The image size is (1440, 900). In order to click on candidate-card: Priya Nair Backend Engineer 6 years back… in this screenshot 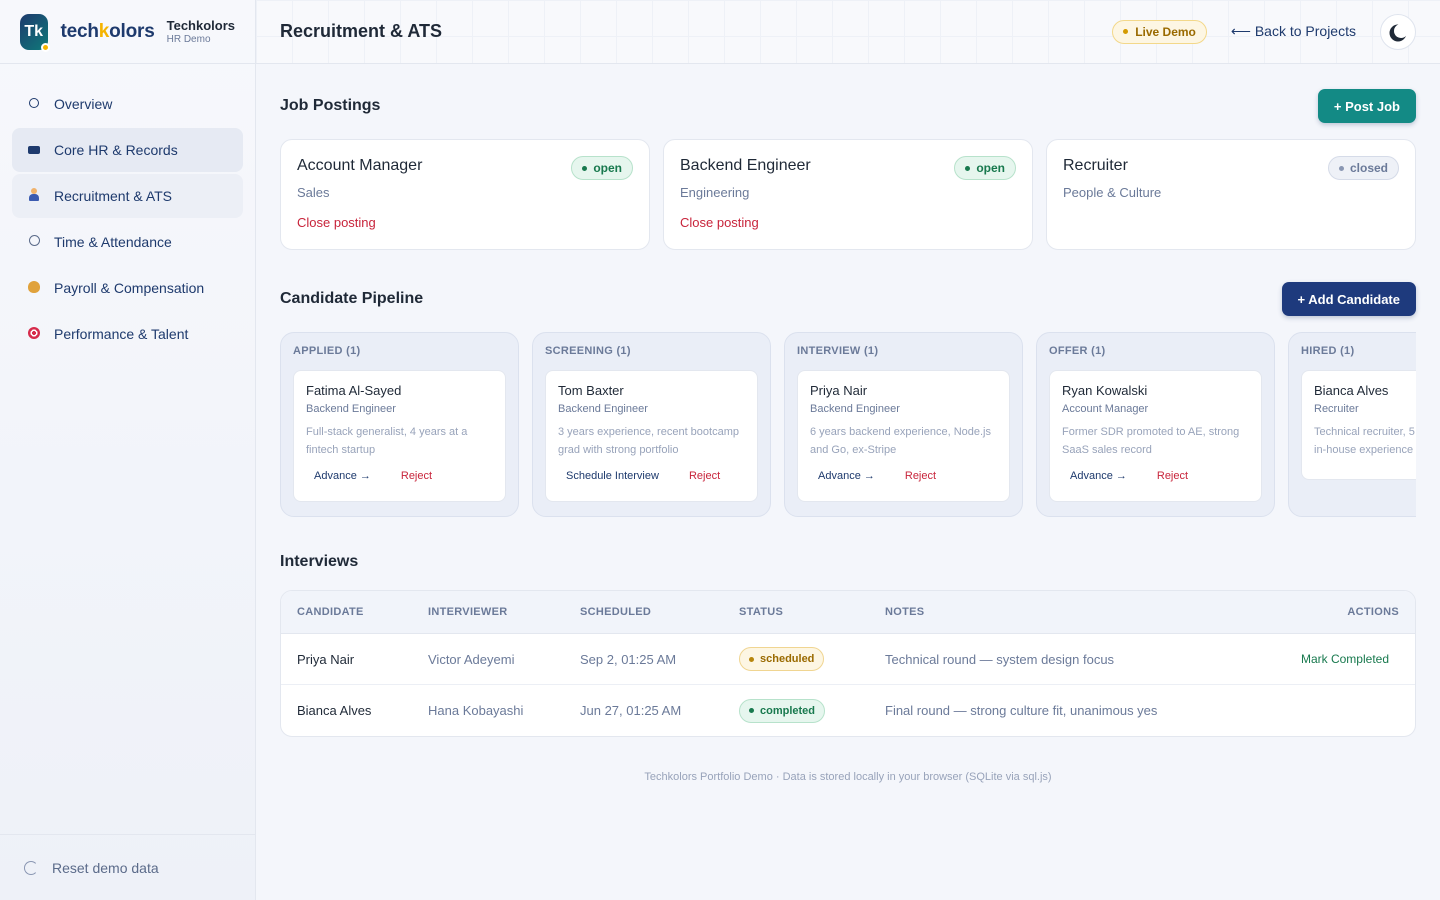, I will do `click(903, 436)`.